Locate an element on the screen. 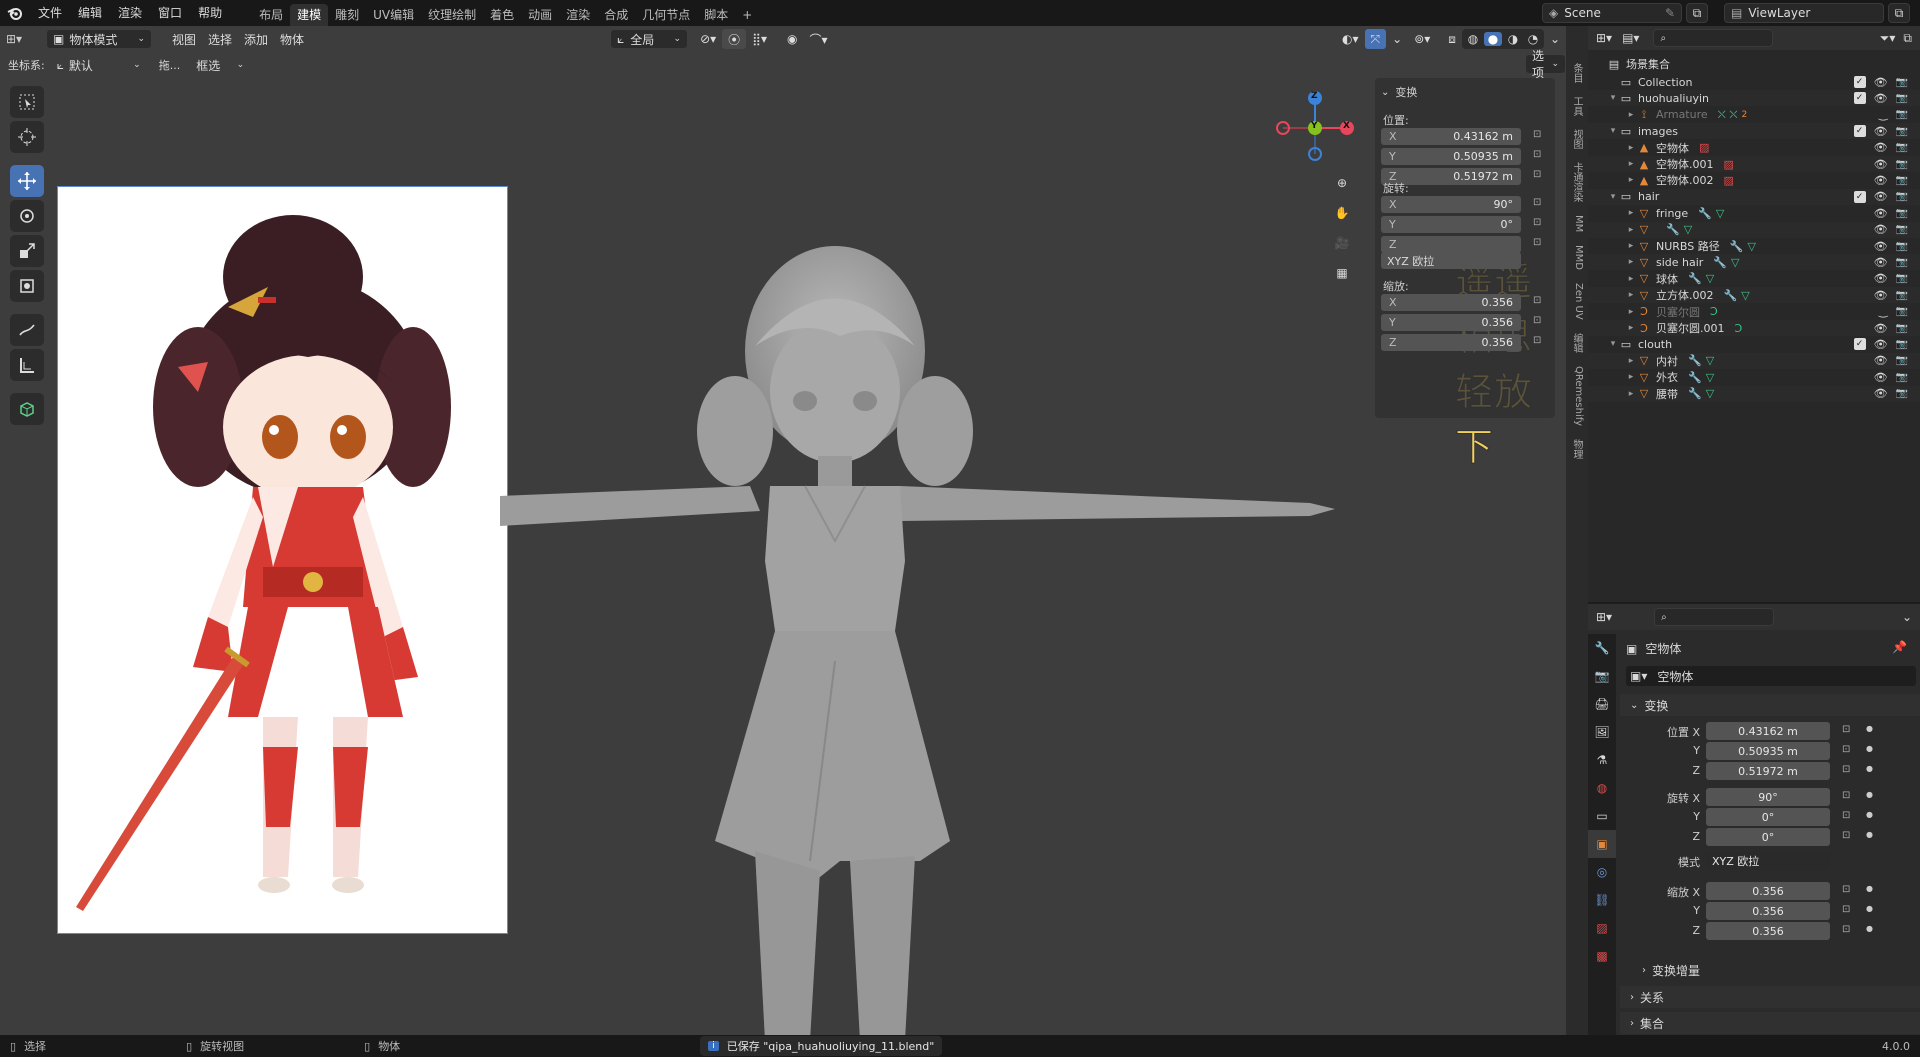 This screenshot has height=1057, width=1920. menu-item: 文件 is located at coordinates (50, 13).